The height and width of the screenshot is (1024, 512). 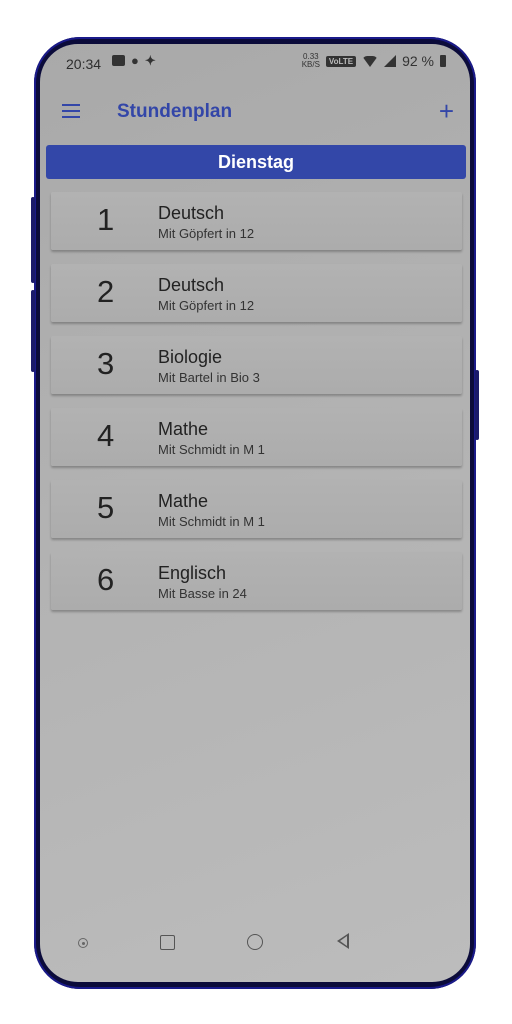 What do you see at coordinates (202, 593) in the screenshot?
I see `lesson-detail: Mit Basse in 24` at bounding box center [202, 593].